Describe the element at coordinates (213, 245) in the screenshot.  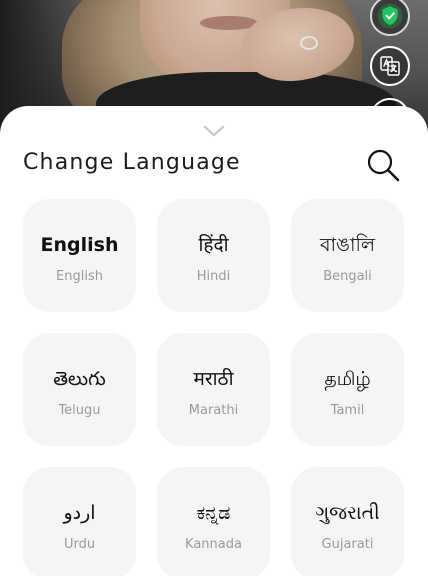
I see `language-native-name: हिंदी` at that location.